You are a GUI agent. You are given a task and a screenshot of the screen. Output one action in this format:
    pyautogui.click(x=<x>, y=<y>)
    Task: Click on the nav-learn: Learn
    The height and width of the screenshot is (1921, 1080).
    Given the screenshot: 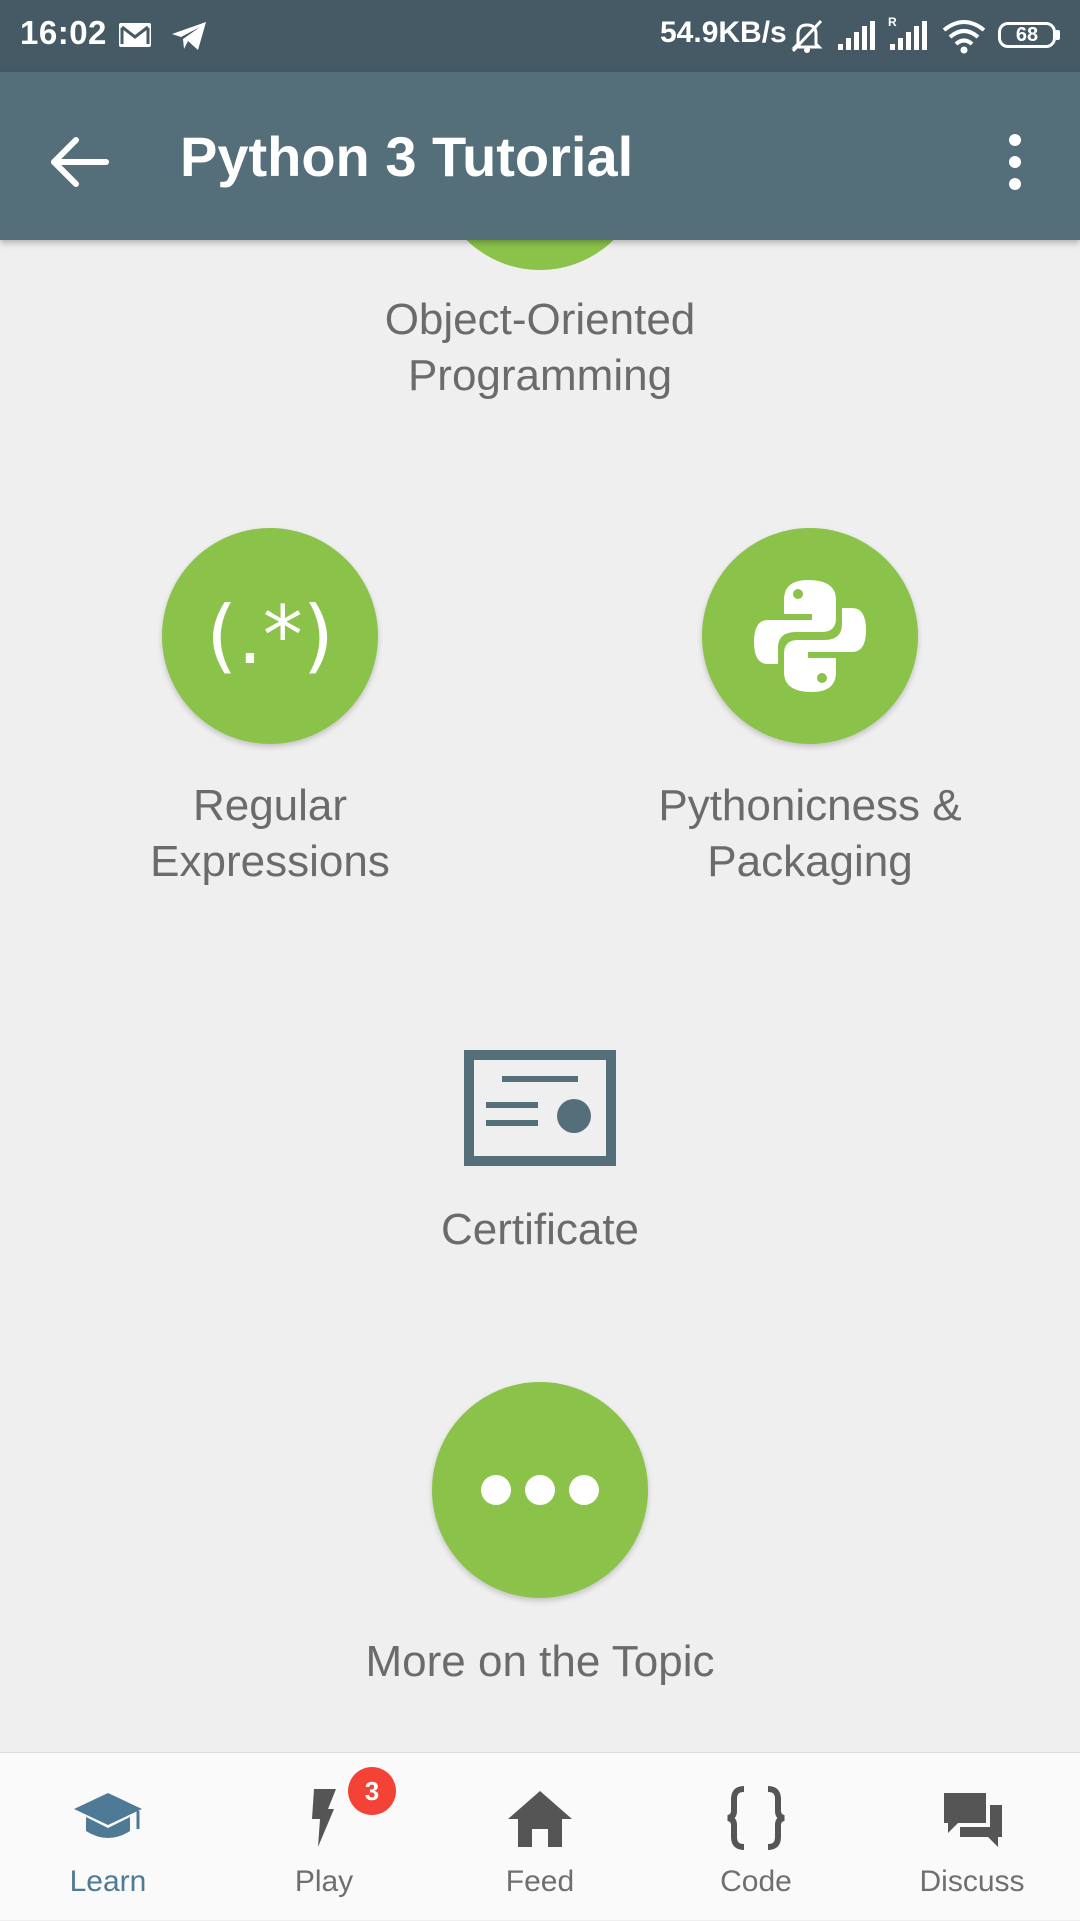 What is the action you would take?
    pyautogui.click(x=108, y=1837)
    